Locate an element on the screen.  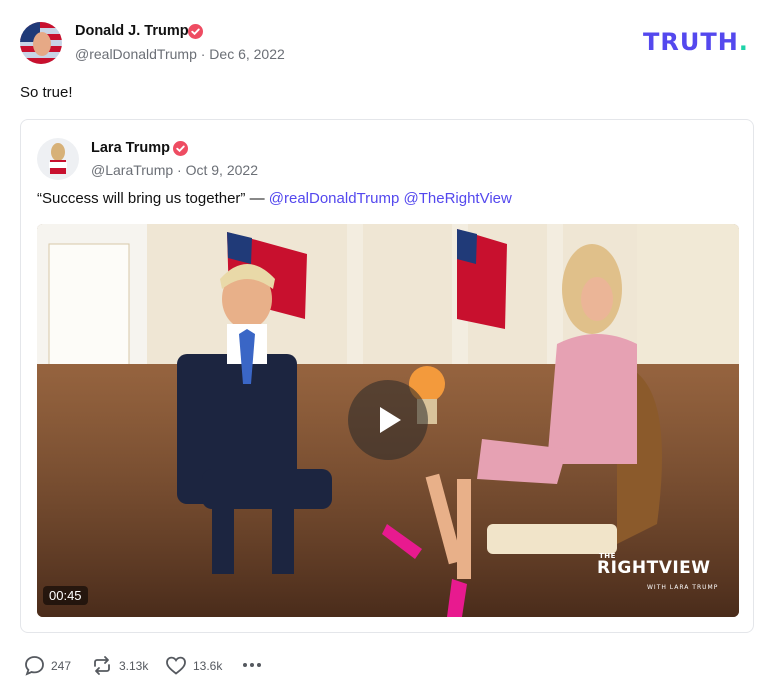
more-options-button is located at coordinates (252, 665).